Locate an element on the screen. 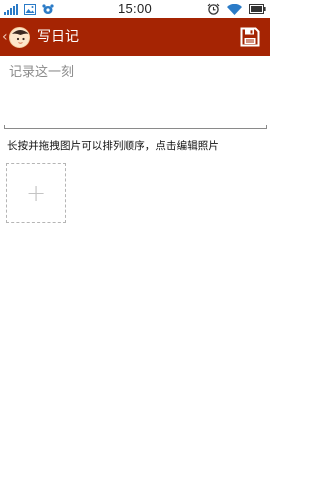 This screenshot has width=320, height=480. plus-icon: + is located at coordinates (36, 193).